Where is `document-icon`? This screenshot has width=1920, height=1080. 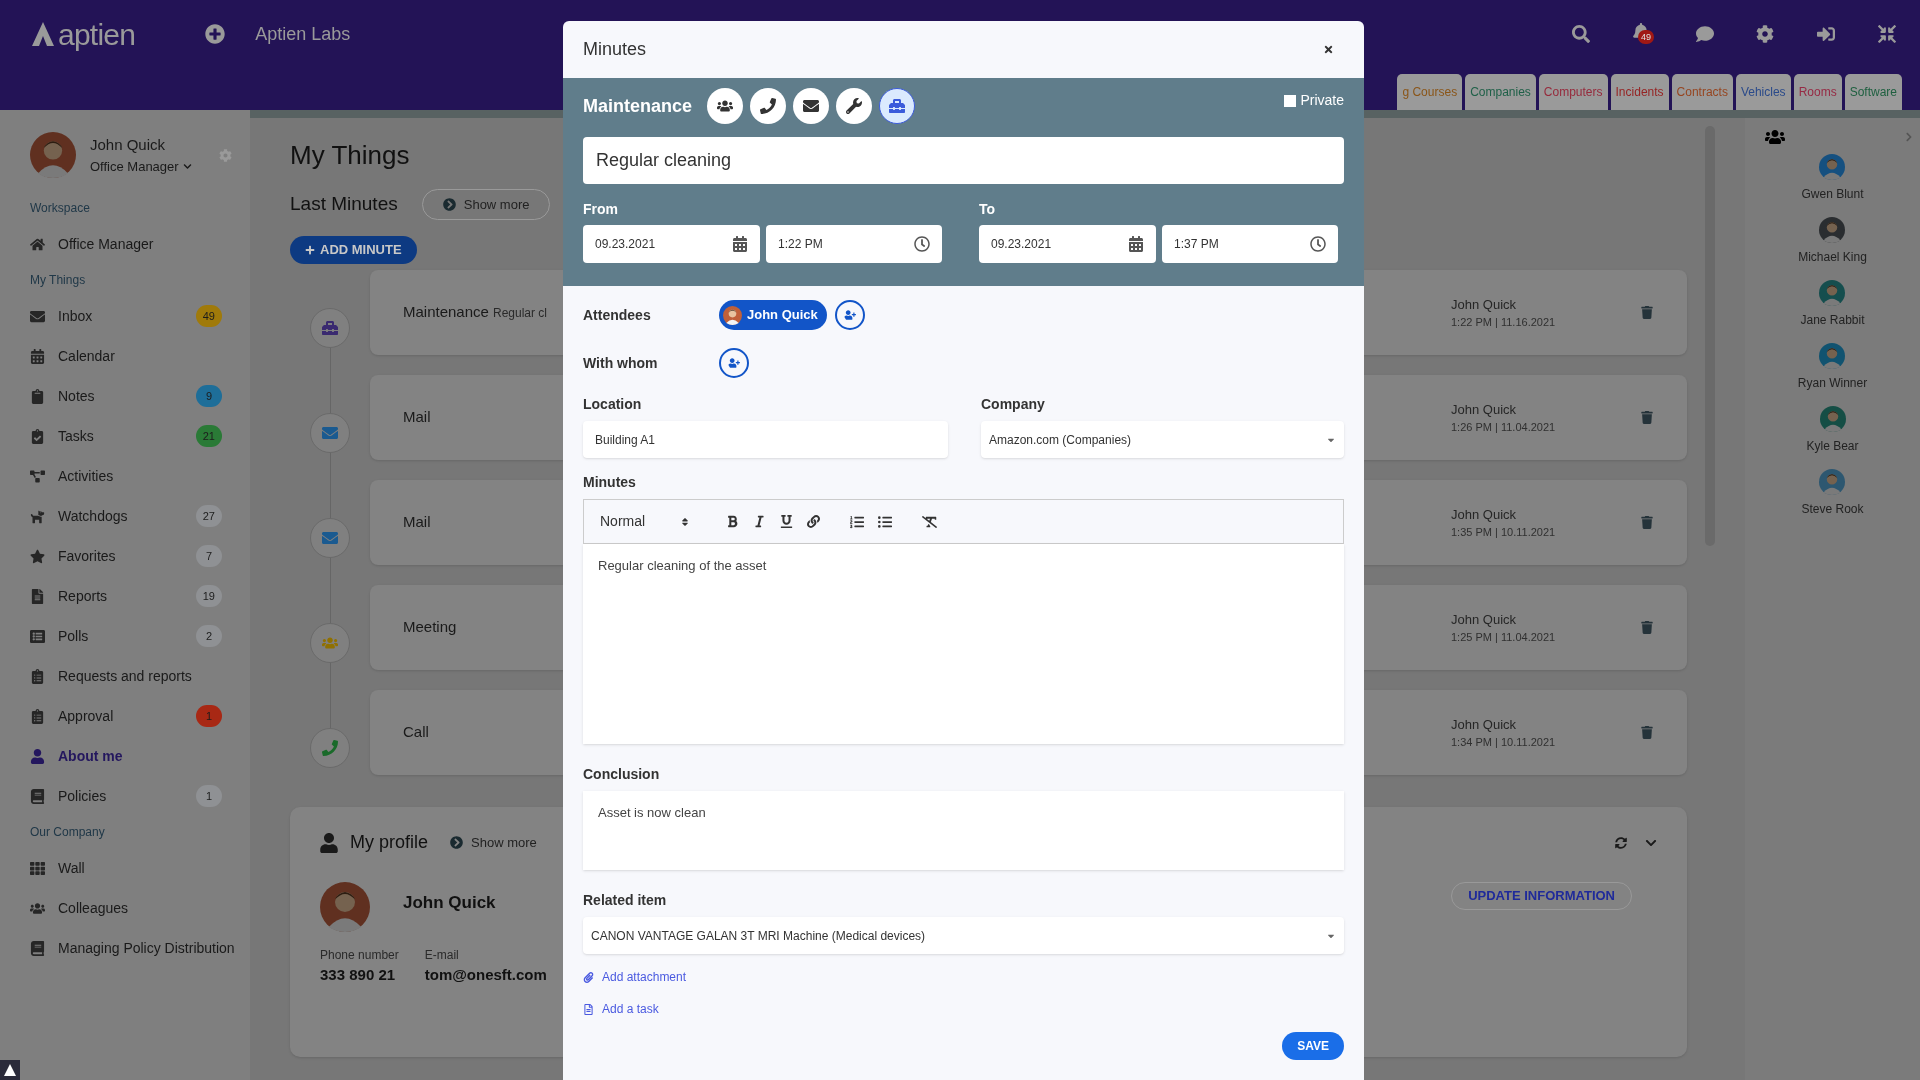 document-icon is located at coordinates (37, 596).